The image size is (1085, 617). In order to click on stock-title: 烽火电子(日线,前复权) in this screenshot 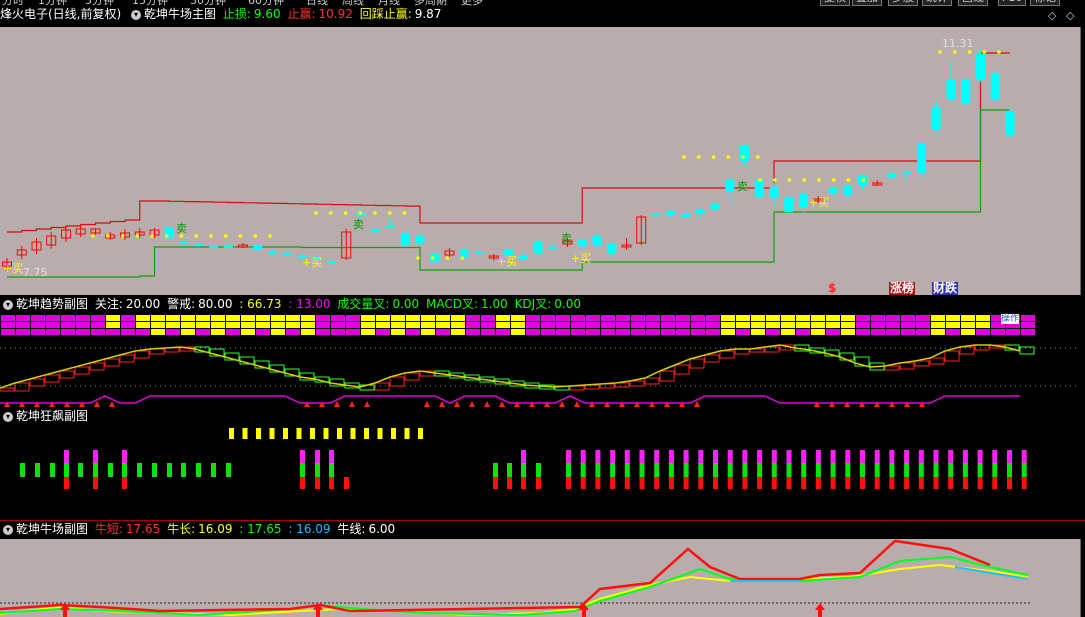, I will do `click(61, 14)`.